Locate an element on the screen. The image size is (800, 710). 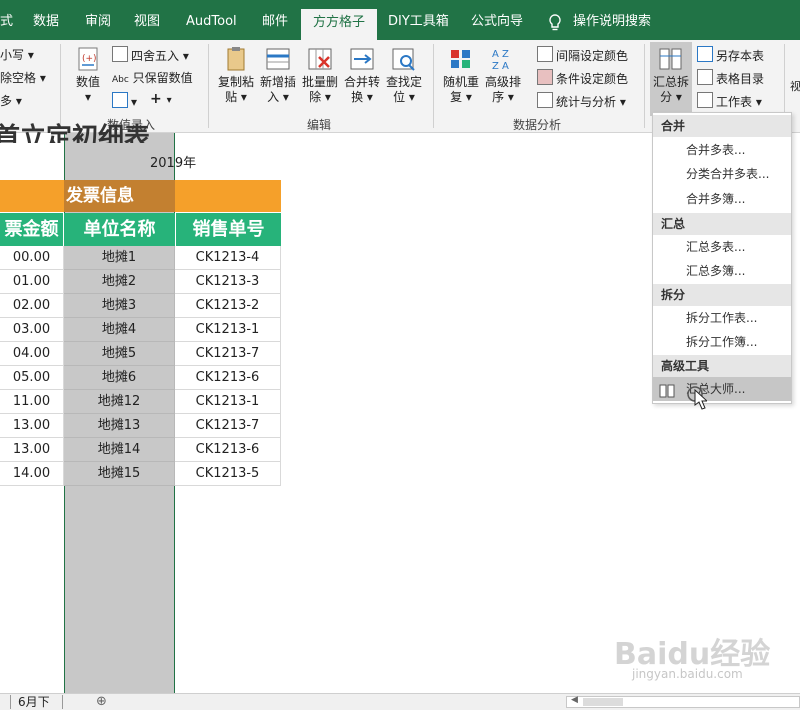
value-button: (+) 数值 ▾ is located at coordinates (88, 75).